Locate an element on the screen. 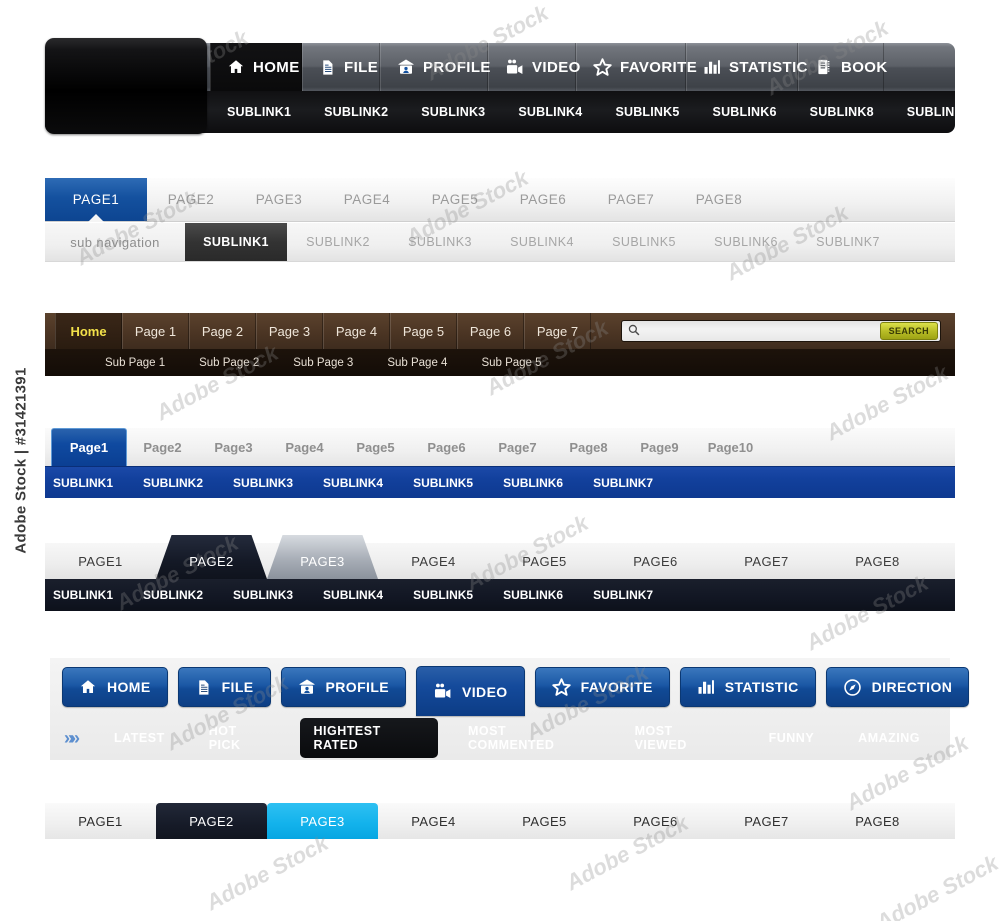  nav6-button-video: VIDEO is located at coordinates (470, 691).